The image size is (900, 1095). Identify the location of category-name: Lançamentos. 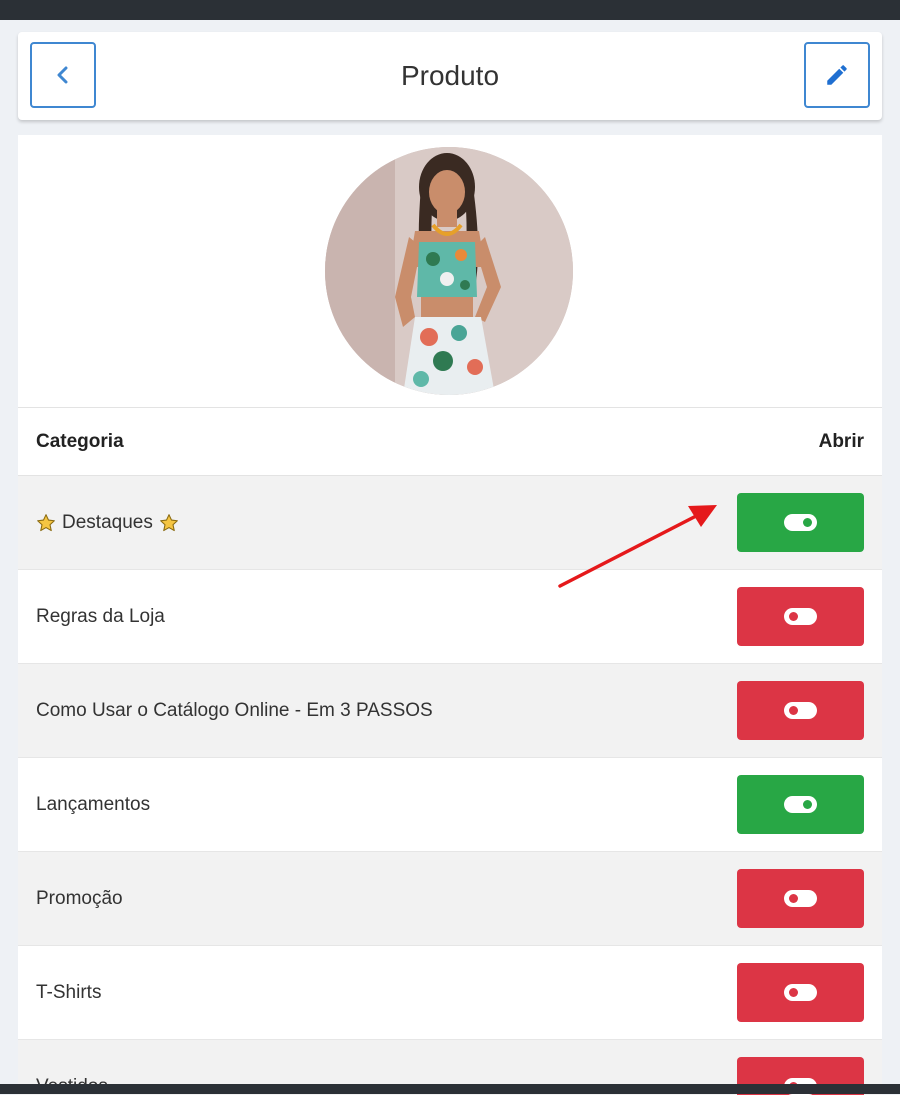
(93, 805).